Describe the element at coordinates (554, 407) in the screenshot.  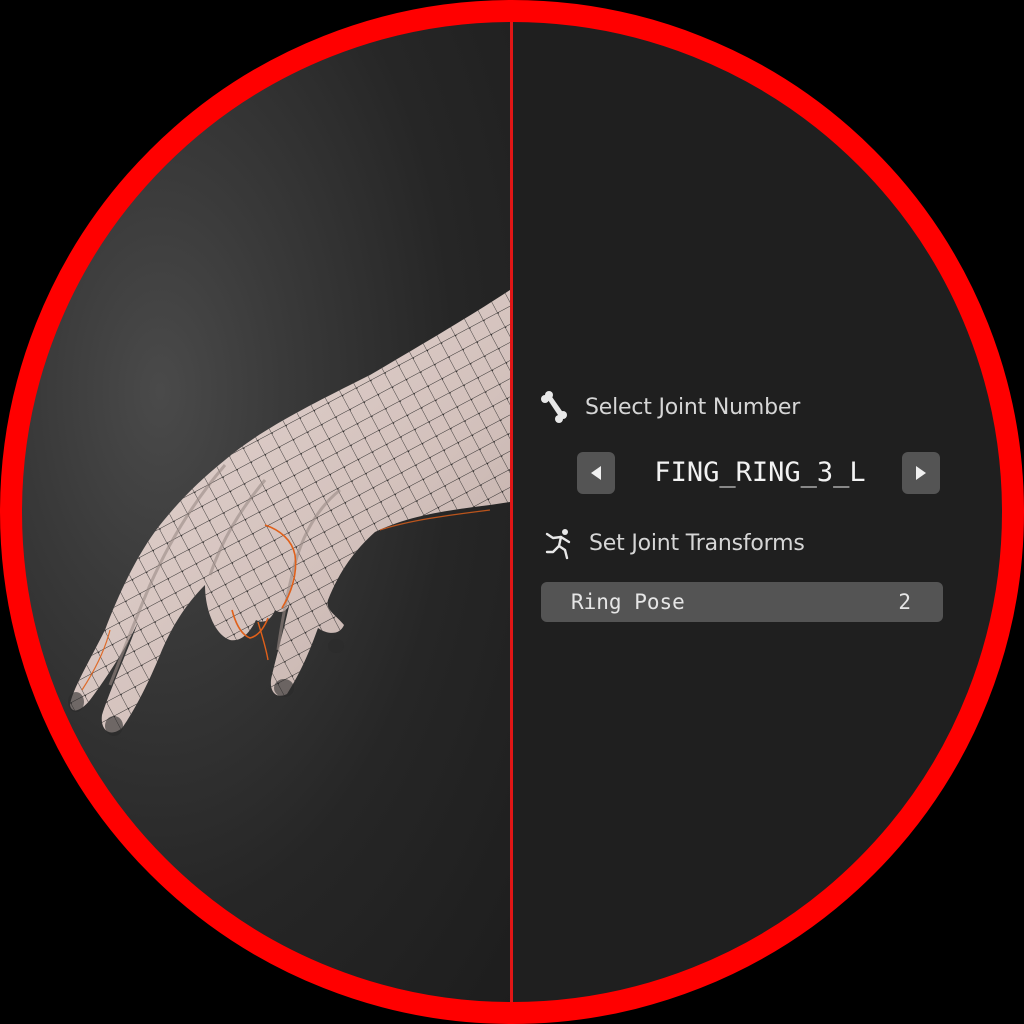
I see `bone-icon` at that location.